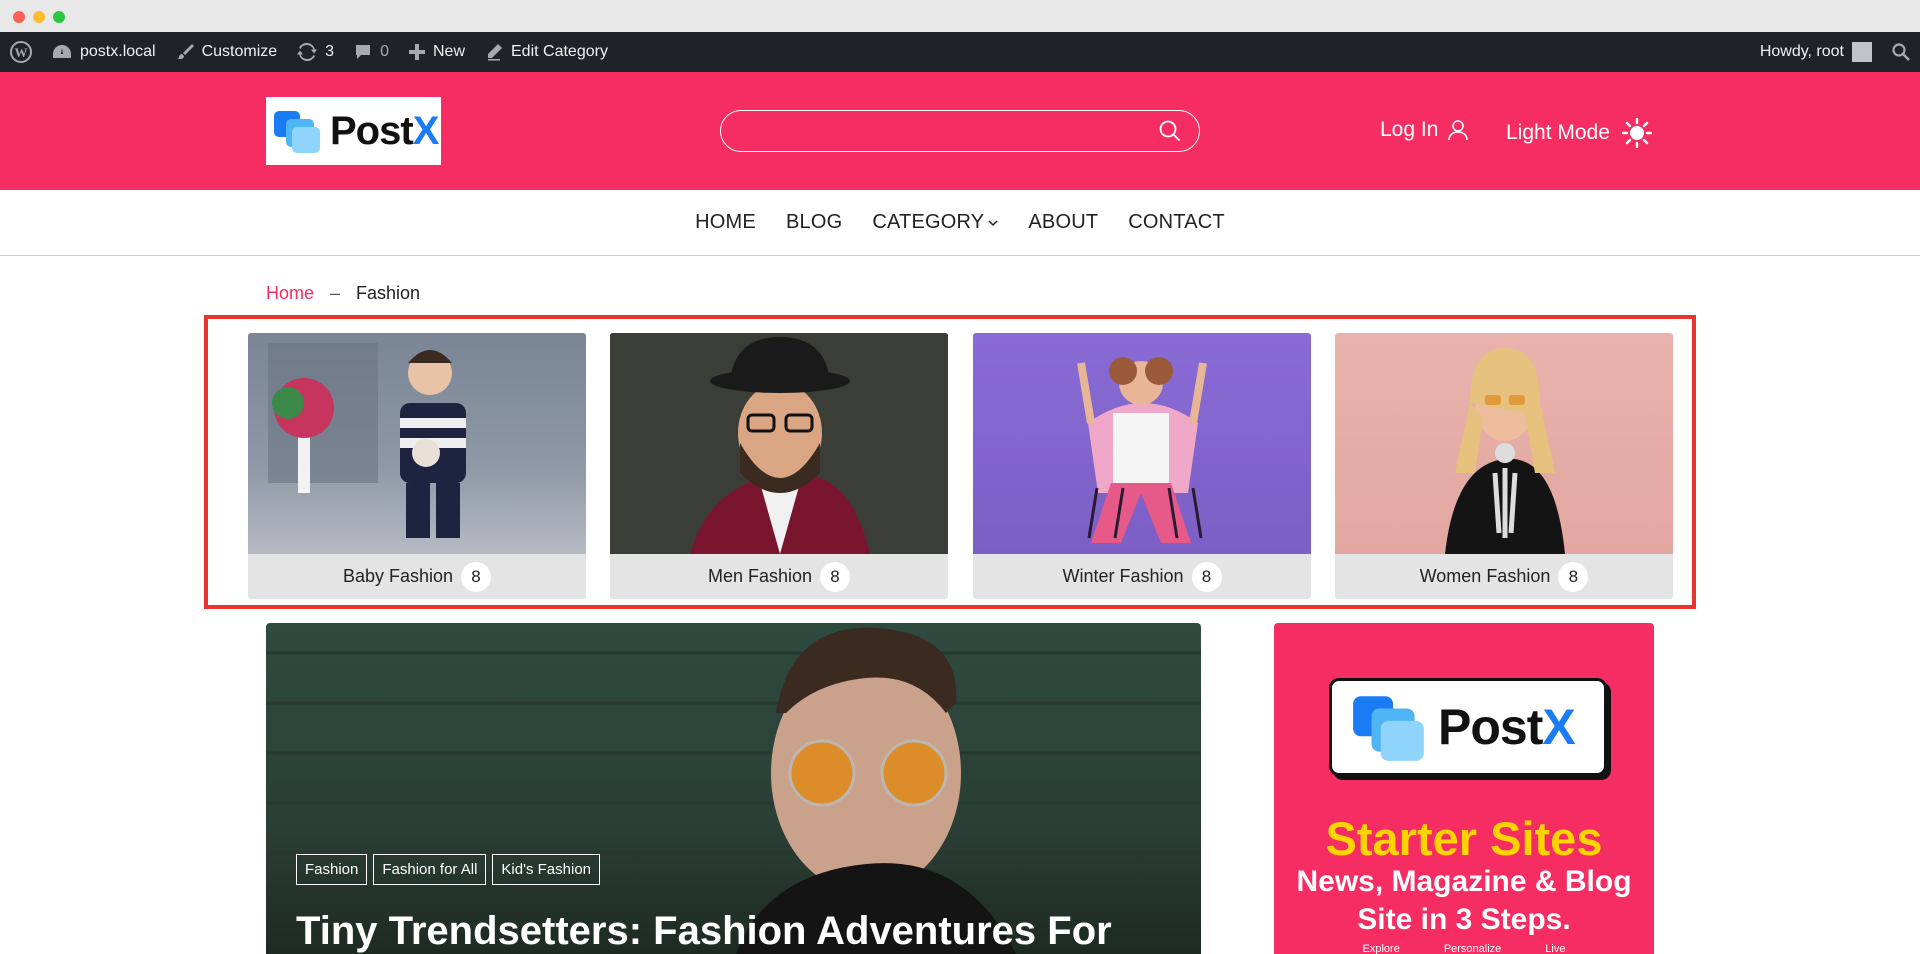  I want to click on tag-kids-fashion: Kid's Fashion, so click(546, 869).